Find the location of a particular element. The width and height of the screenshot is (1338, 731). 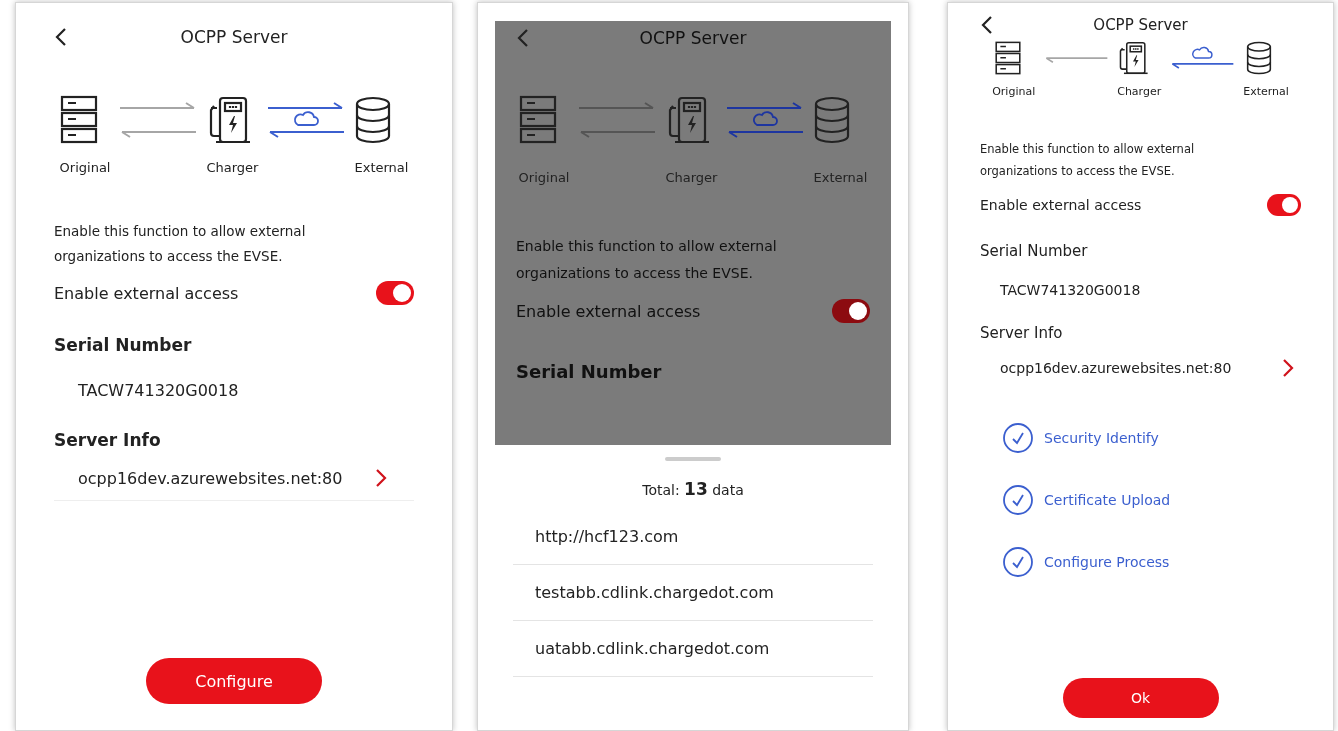

step-label: Configure Process is located at coordinates (1107, 562).